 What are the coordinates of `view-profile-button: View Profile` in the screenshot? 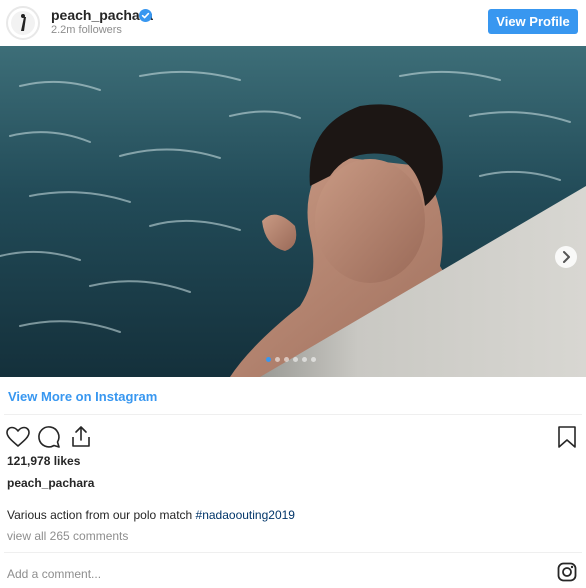 It's located at (533, 21).